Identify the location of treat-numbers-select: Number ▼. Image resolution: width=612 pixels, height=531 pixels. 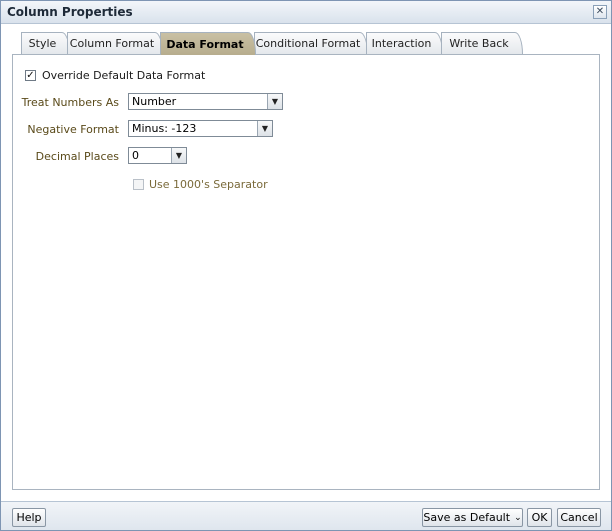
(205, 101).